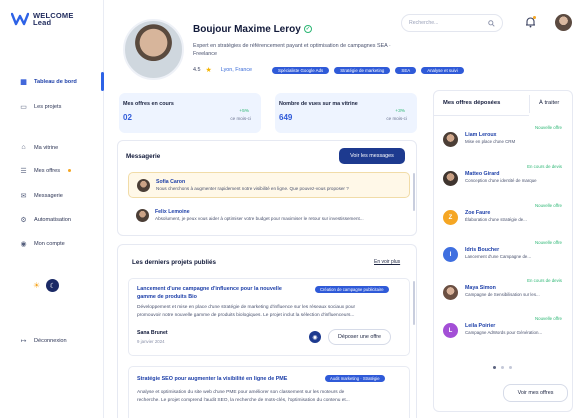  What do you see at coordinates (480, 326) in the screenshot?
I see `offer-name: Leila Poirier` at bounding box center [480, 326].